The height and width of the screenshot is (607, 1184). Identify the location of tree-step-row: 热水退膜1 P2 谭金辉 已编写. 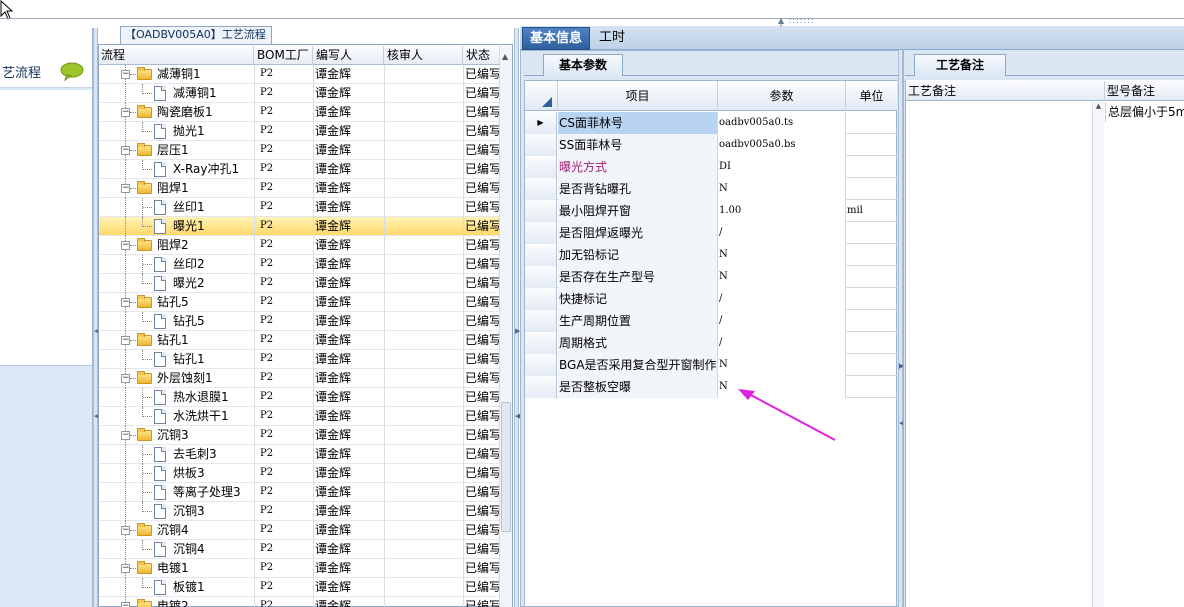
(299, 397).